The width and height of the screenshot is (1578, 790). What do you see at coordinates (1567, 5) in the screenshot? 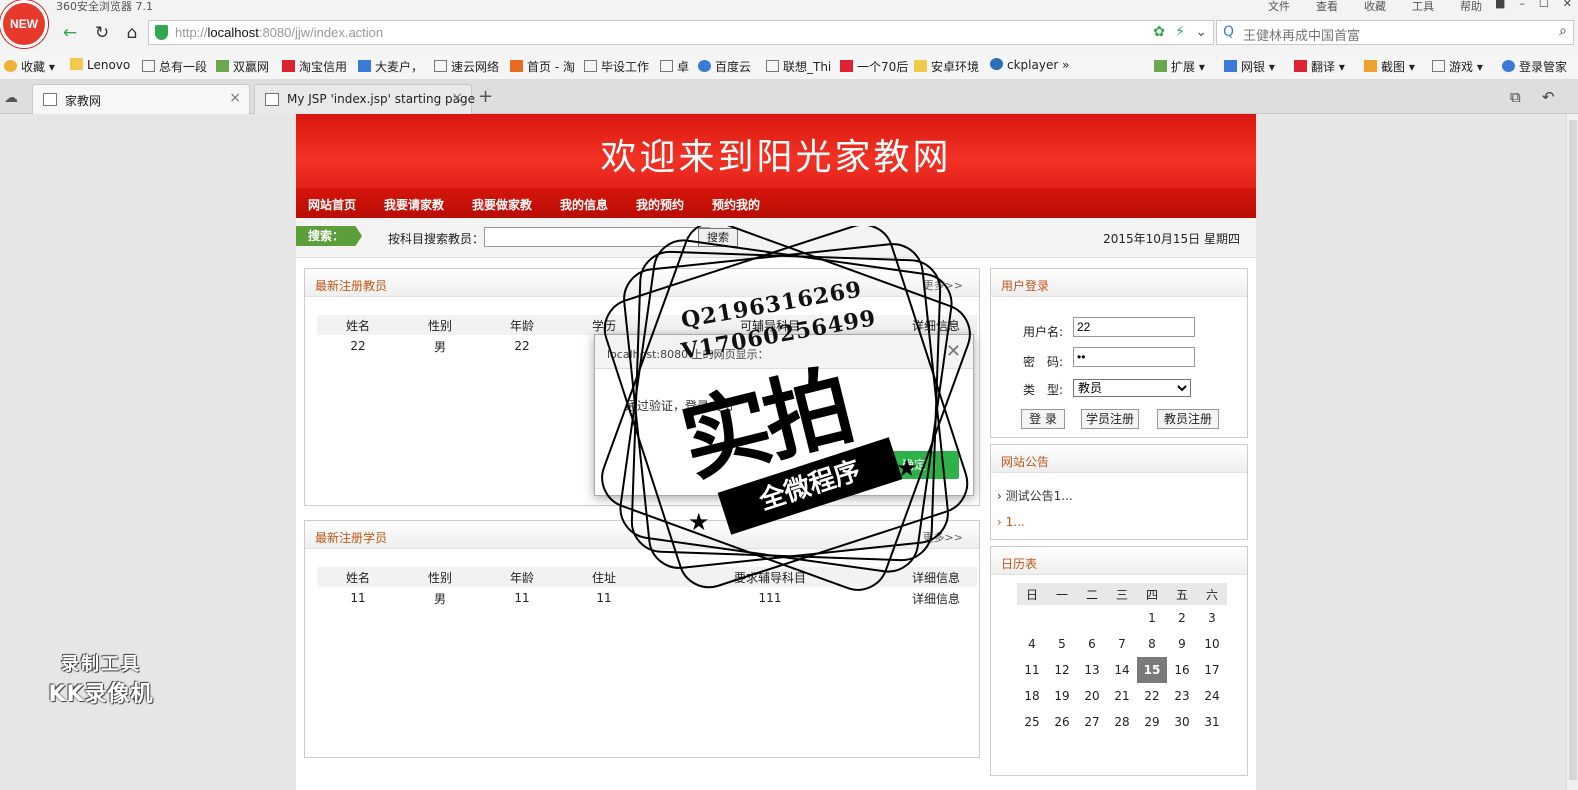
I see `close-window-icon: ✕` at bounding box center [1567, 5].